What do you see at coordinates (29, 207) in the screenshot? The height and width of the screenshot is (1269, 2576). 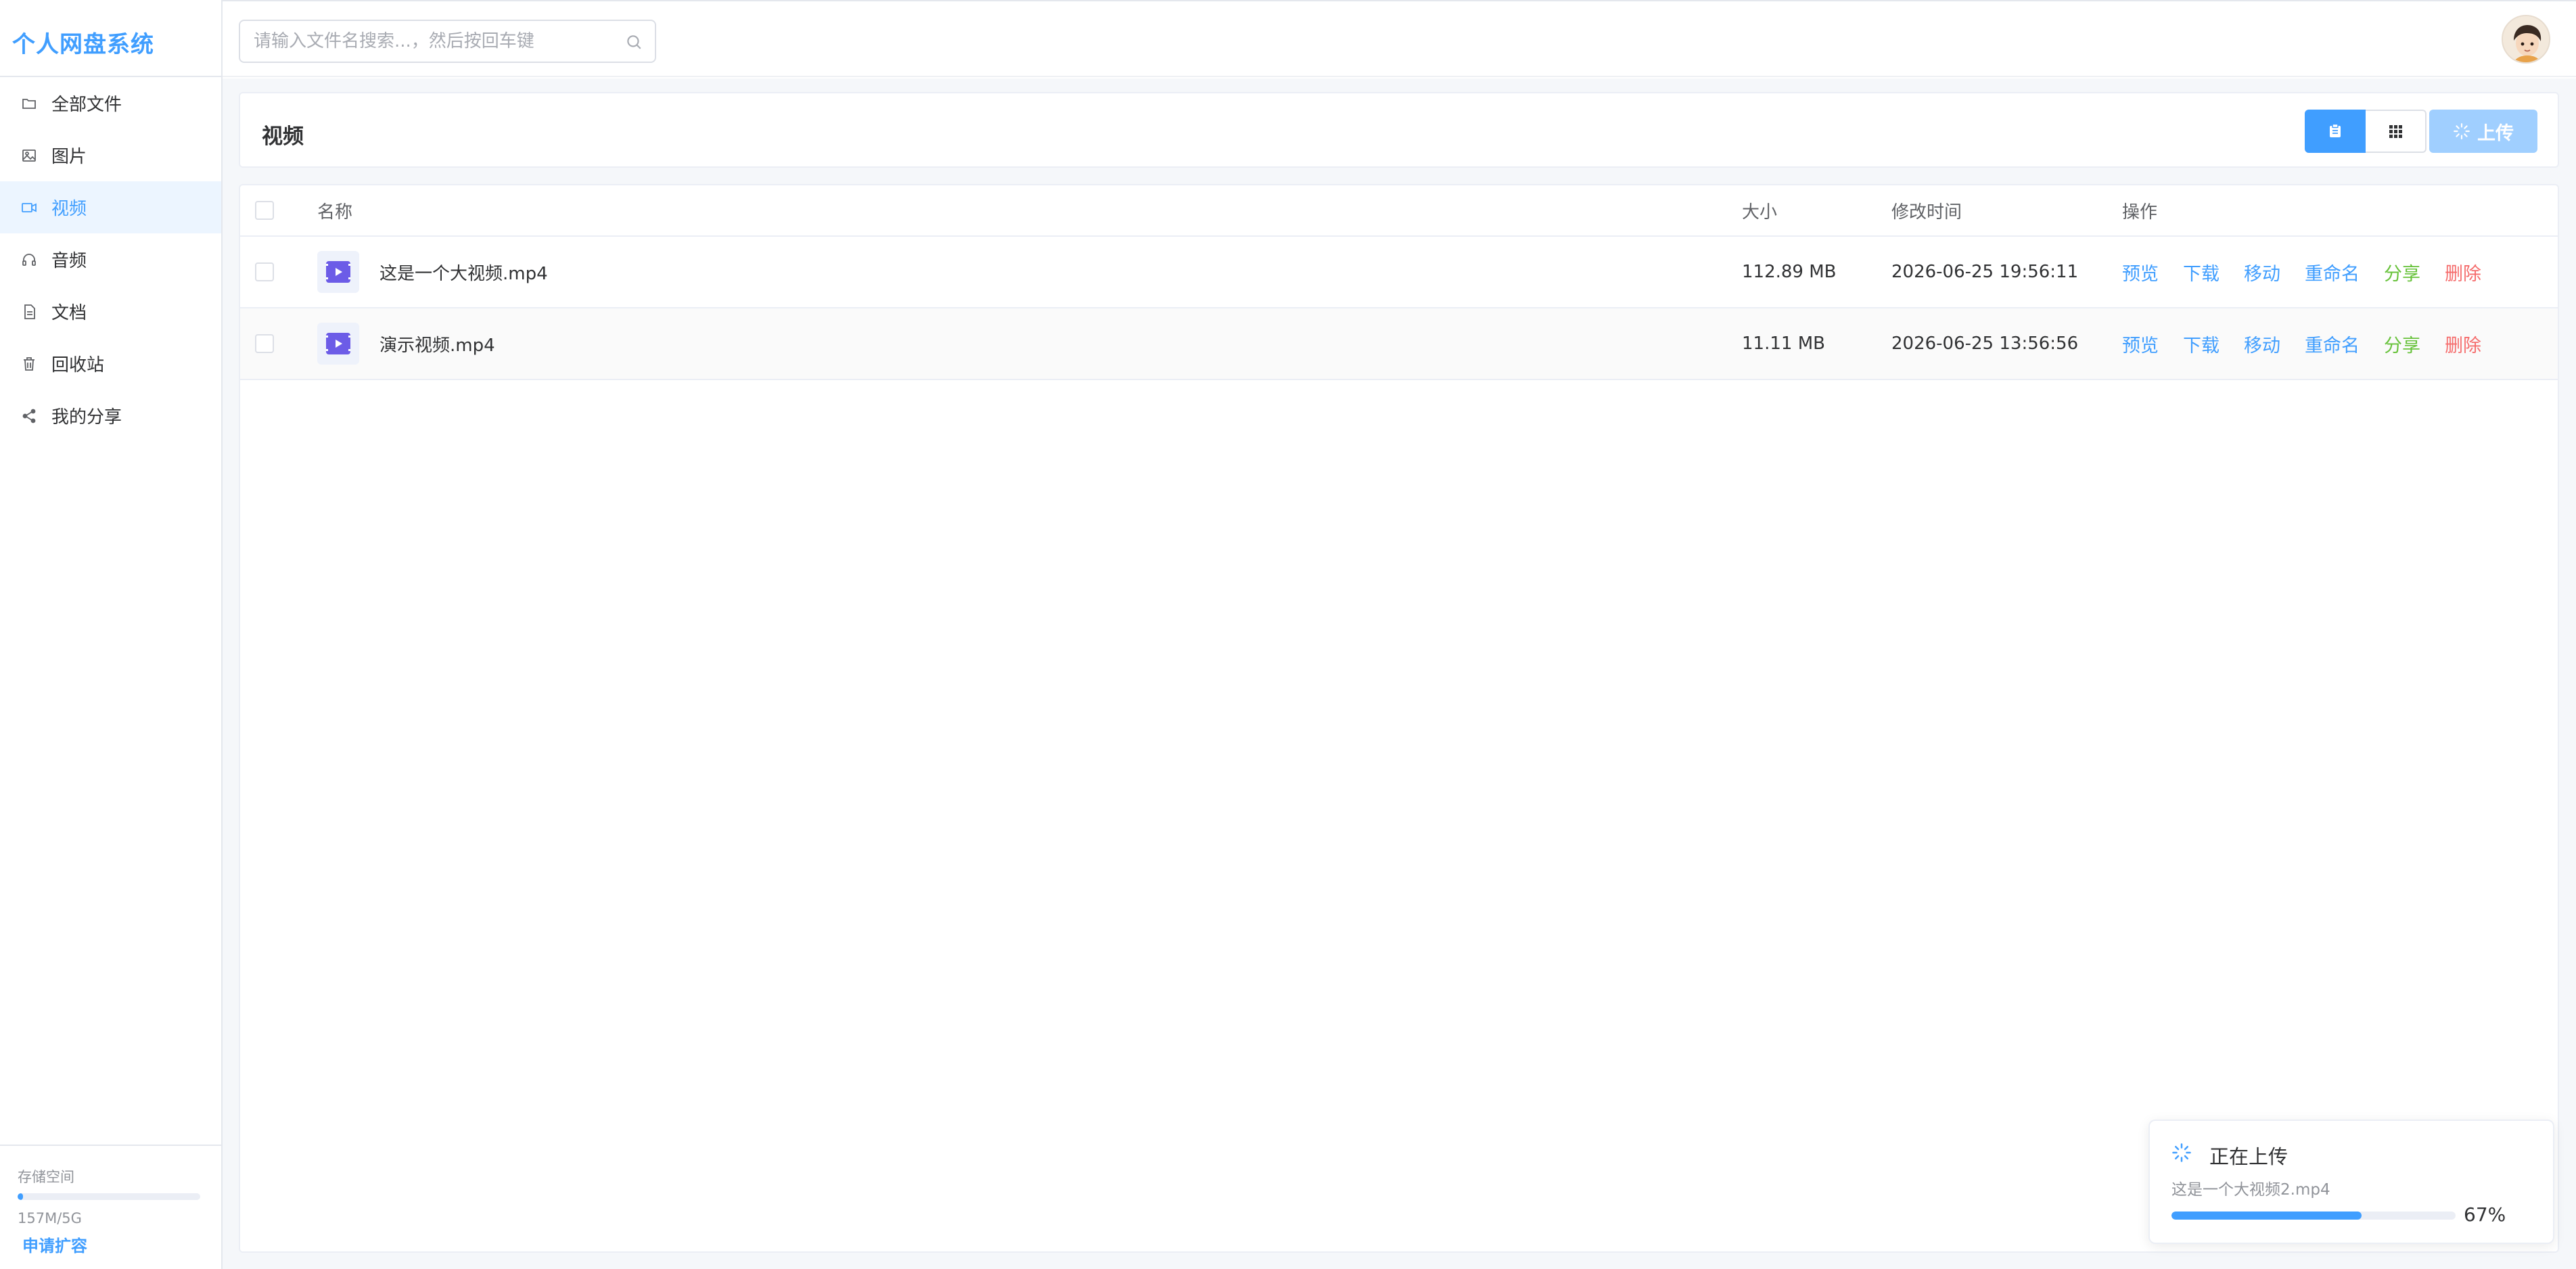 I see `video-icon` at bounding box center [29, 207].